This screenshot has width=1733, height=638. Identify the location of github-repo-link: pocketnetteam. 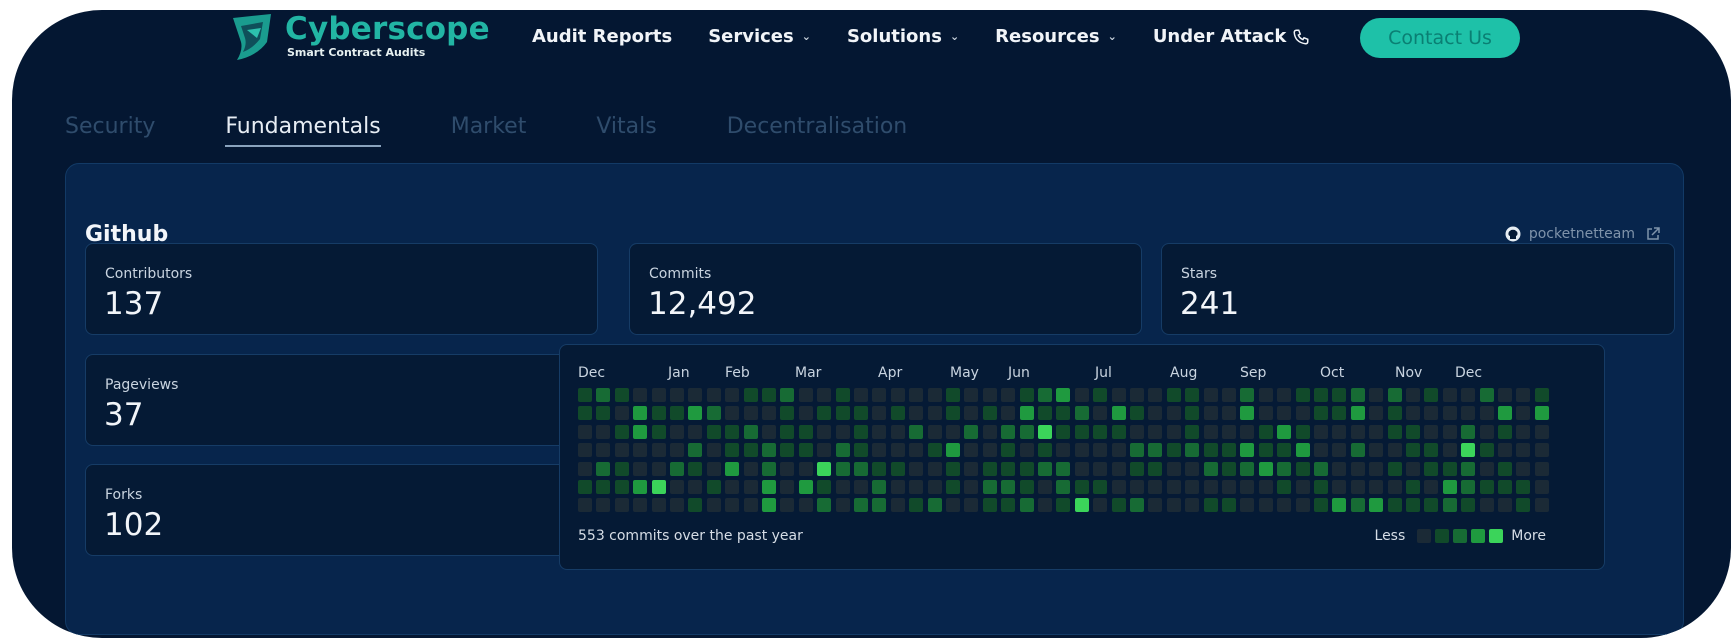
(1583, 234).